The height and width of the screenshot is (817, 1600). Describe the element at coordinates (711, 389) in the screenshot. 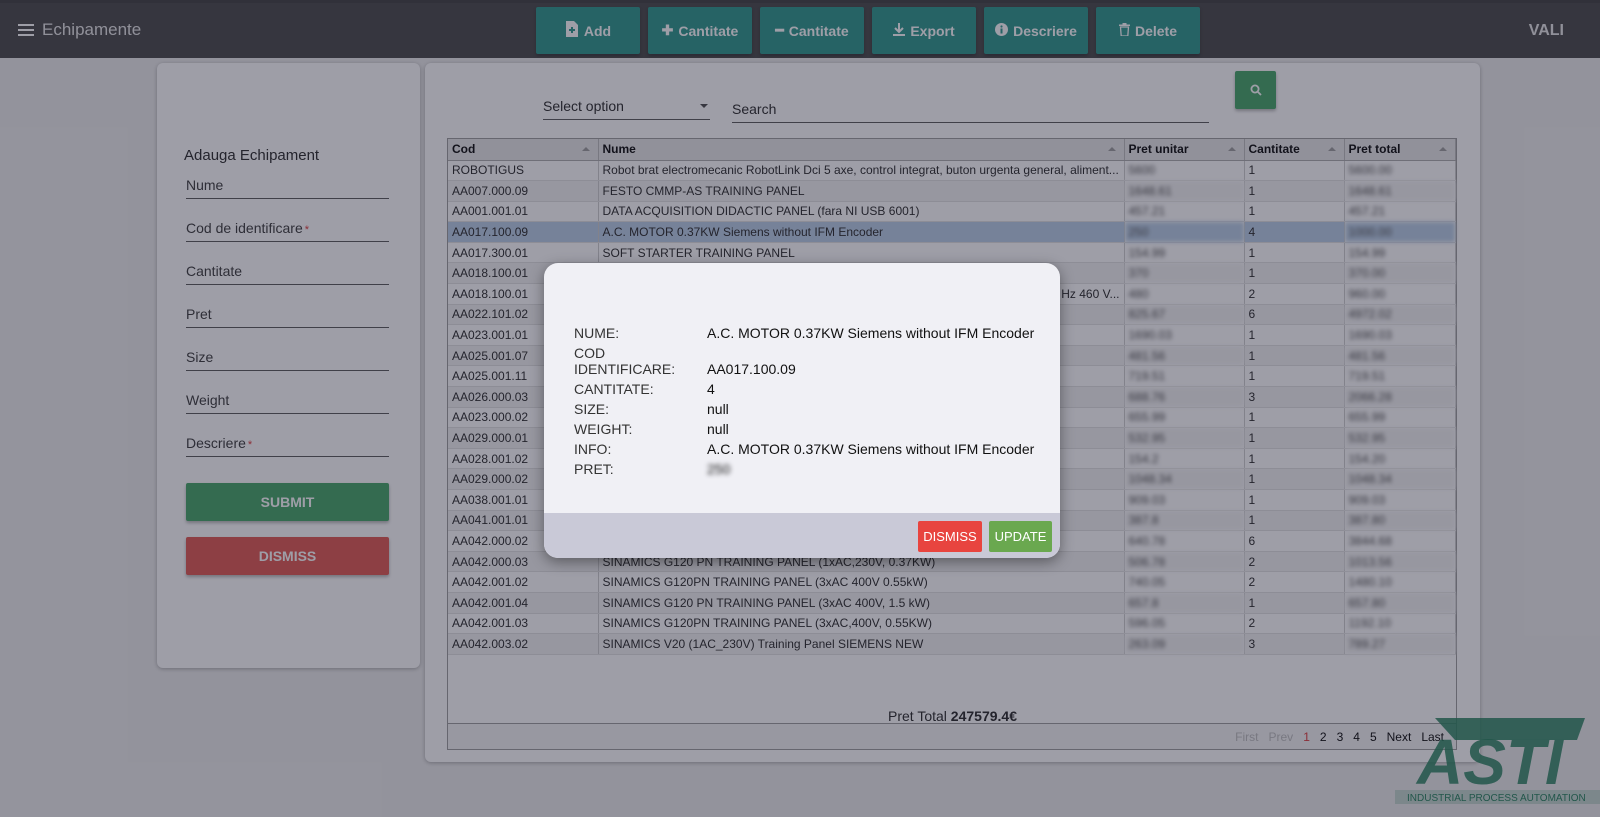

I see `modal-quantity-value: 4` at that location.